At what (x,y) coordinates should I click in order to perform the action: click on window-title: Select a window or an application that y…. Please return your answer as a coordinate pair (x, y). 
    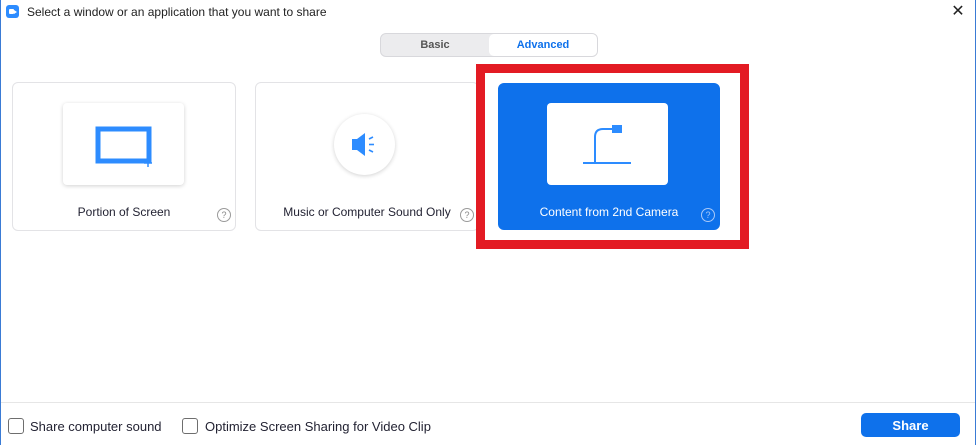
    Looking at the image, I should click on (177, 12).